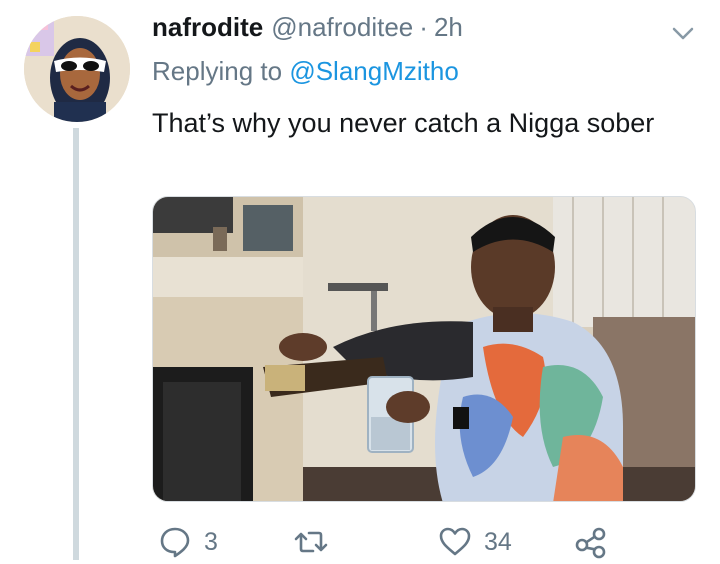 The height and width of the screenshot is (564, 720). I want to click on share-icon, so click(590, 543).